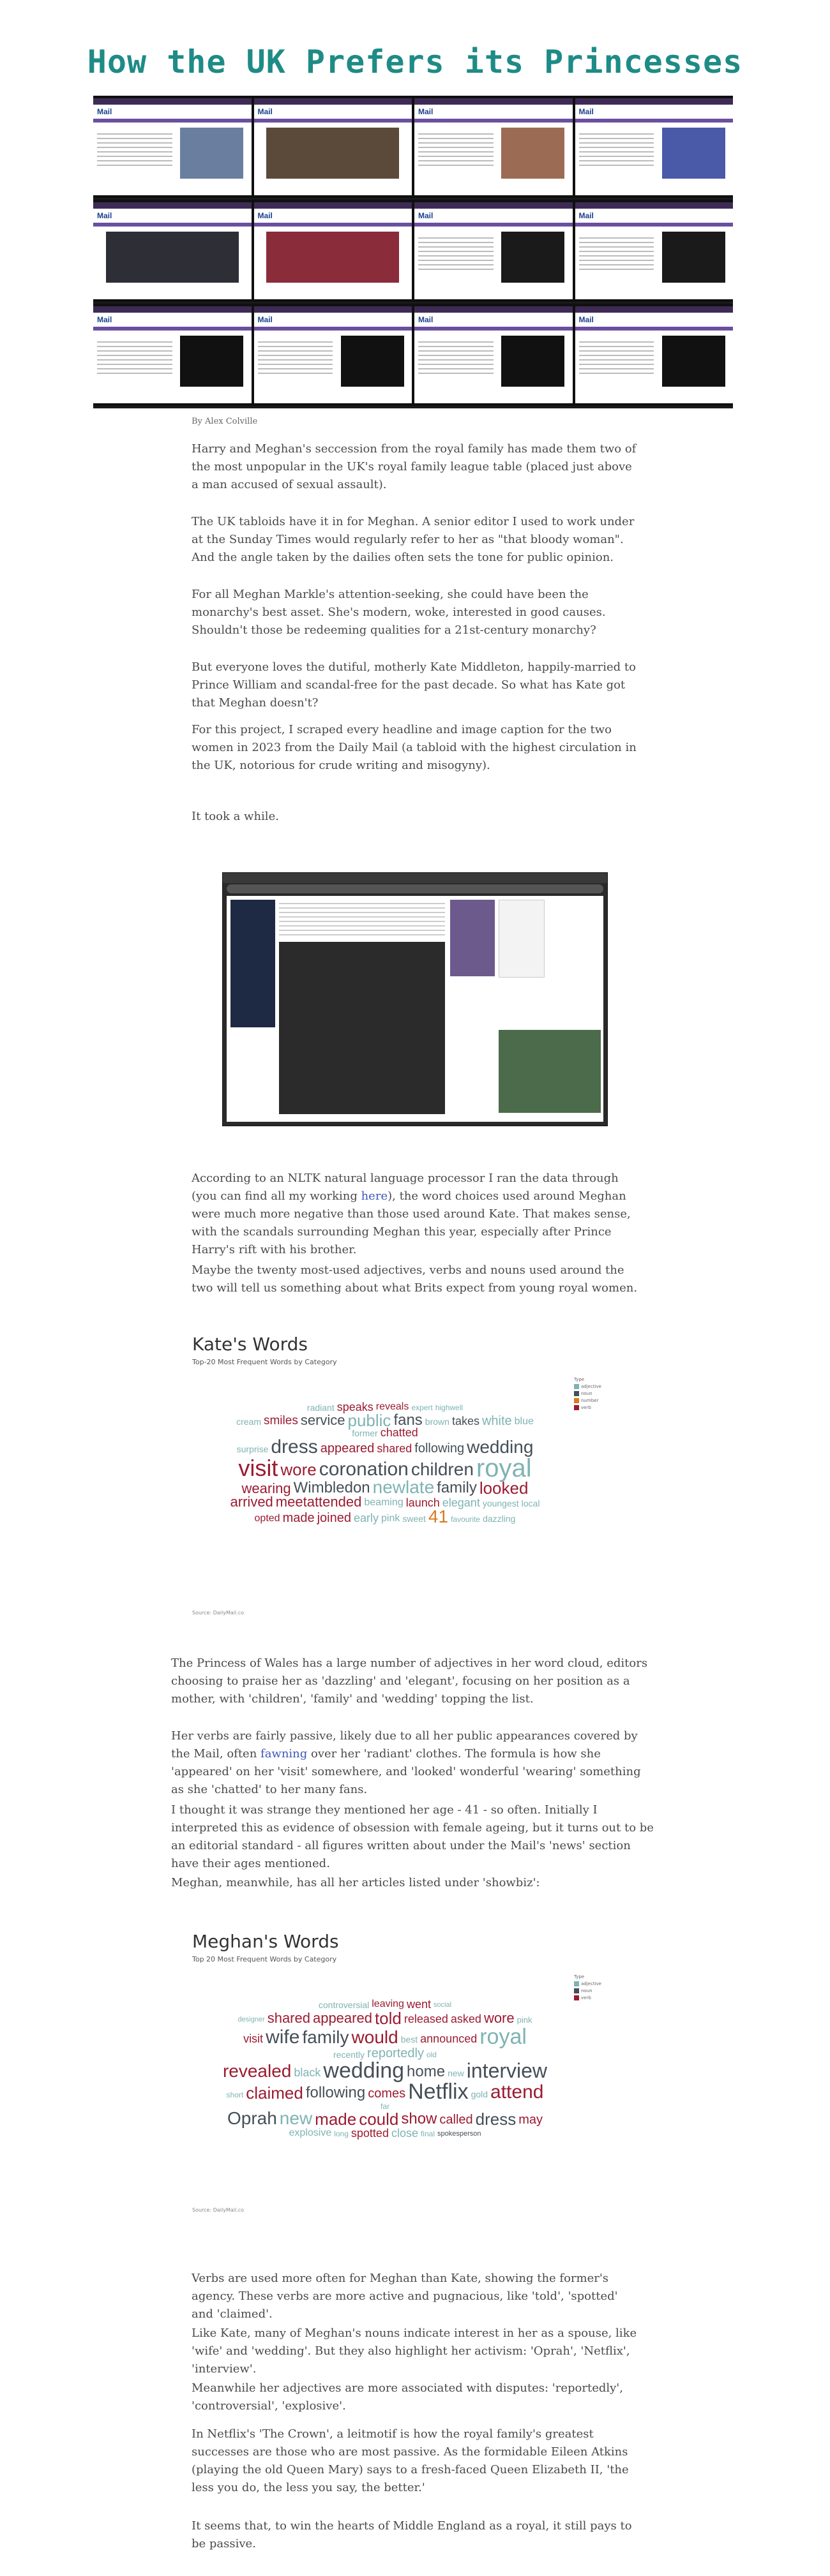  Describe the element at coordinates (459, 2133) in the screenshot. I see `meghan-word-spokesperson: spokesperson` at that location.